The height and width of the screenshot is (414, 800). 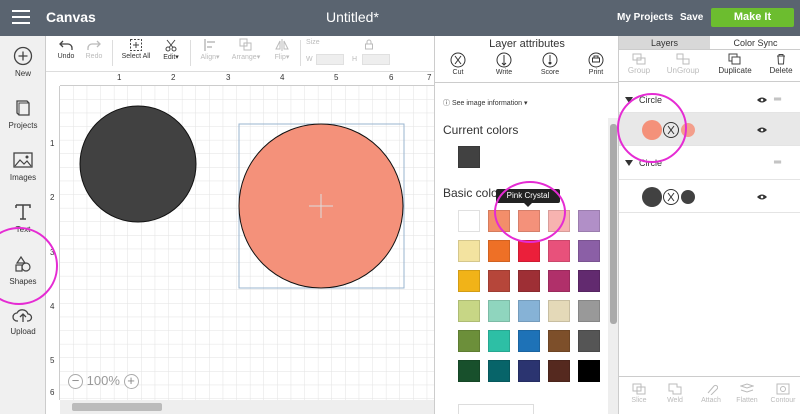 What do you see at coordinates (210, 49) in the screenshot?
I see `align-menu-button: Align▾` at bounding box center [210, 49].